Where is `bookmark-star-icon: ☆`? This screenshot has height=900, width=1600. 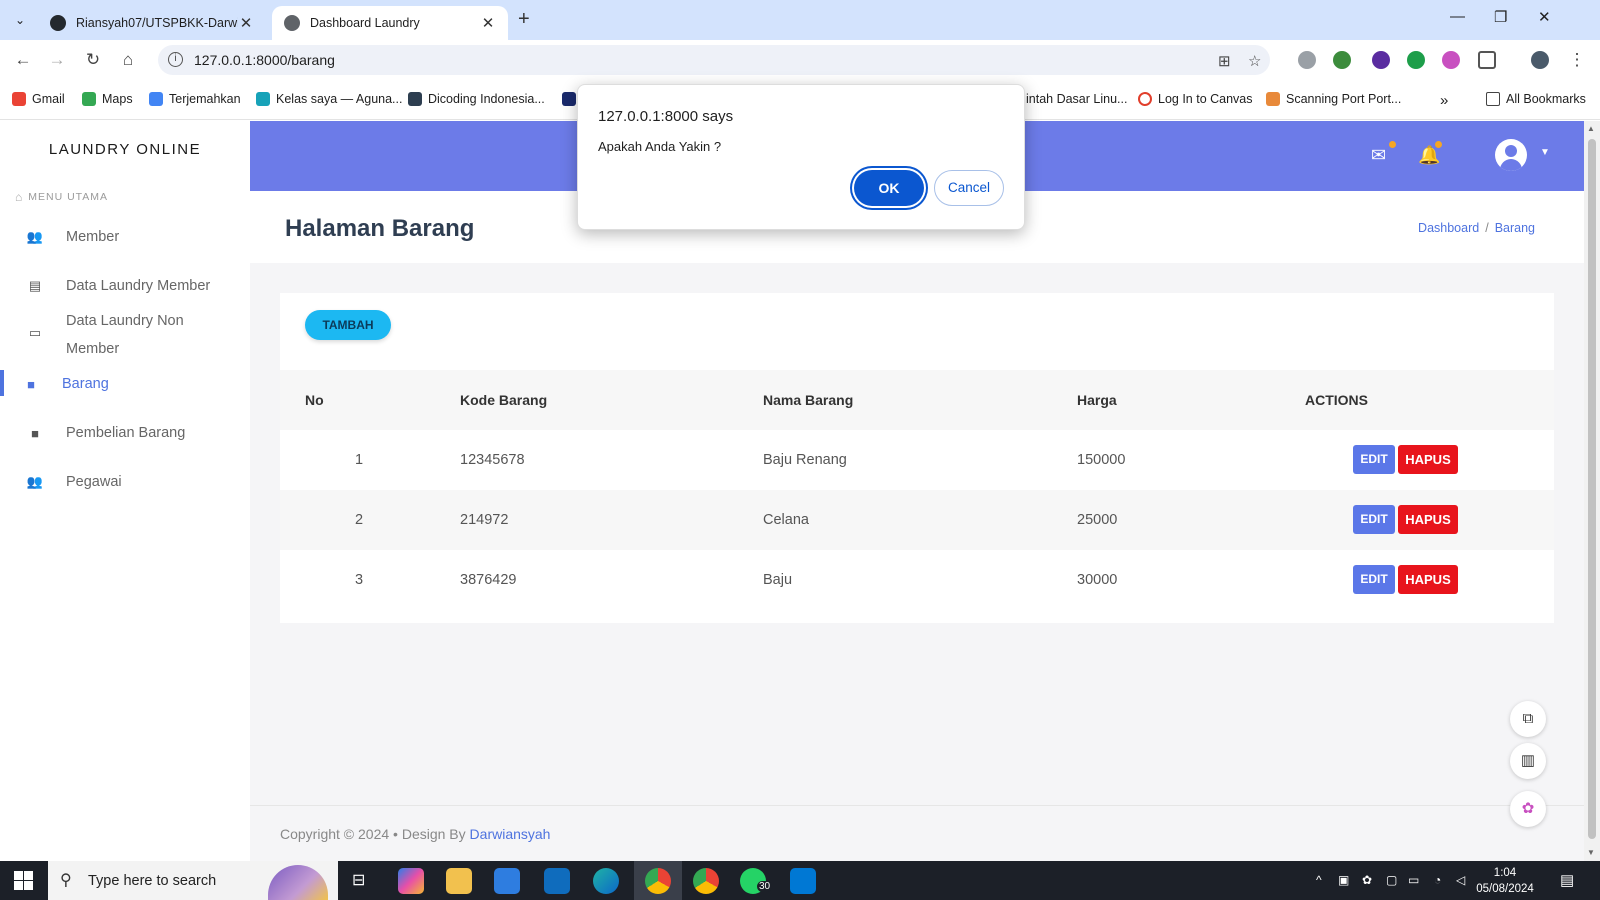 bookmark-star-icon: ☆ is located at coordinates (1254, 61).